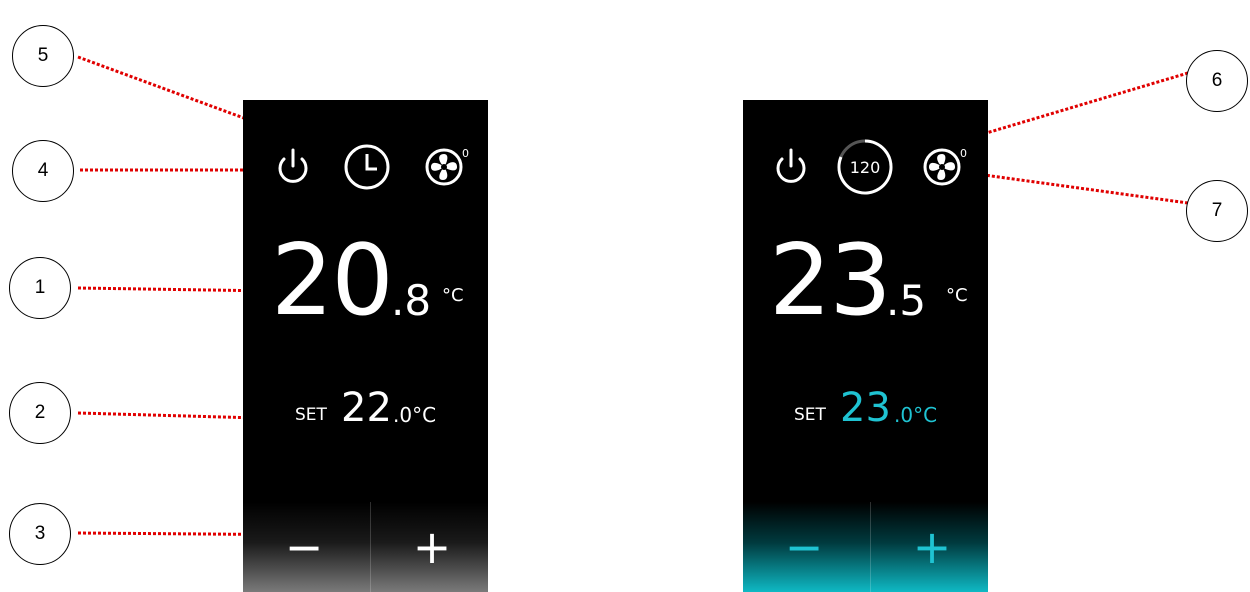 This screenshot has width=1250, height=592. What do you see at coordinates (332, 281) in the screenshot?
I see `temp-integer: 20` at bounding box center [332, 281].